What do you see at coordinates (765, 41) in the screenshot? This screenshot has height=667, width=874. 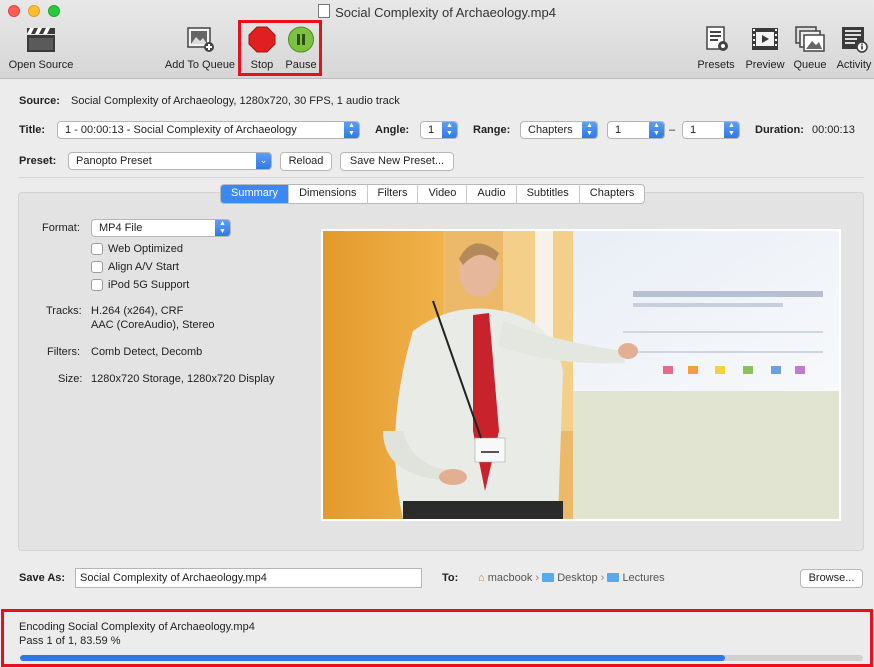 I see `film-strip-icon` at bounding box center [765, 41].